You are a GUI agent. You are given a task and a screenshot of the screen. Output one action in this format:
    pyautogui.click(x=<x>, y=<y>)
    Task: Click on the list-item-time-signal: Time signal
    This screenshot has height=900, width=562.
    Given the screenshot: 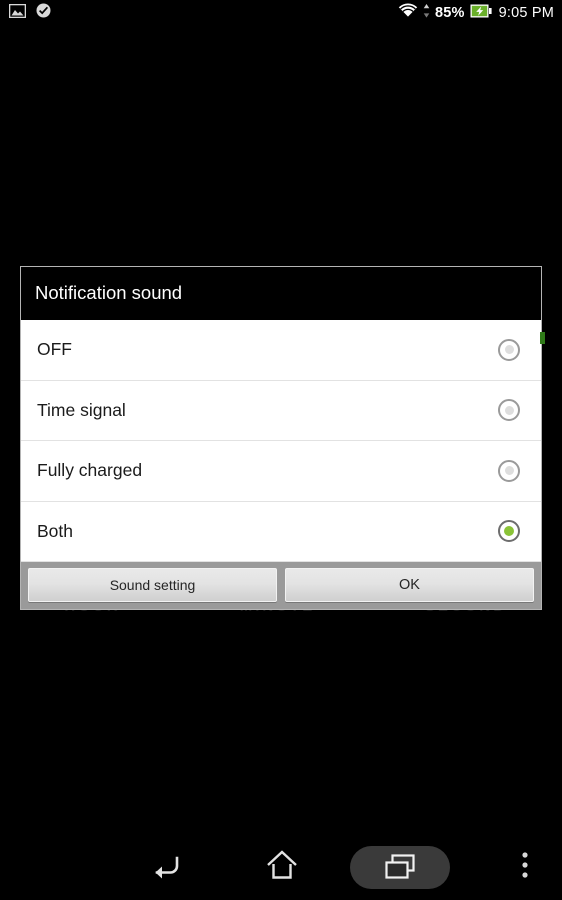 What is the action you would take?
    pyautogui.click(x=281, y=410)
    